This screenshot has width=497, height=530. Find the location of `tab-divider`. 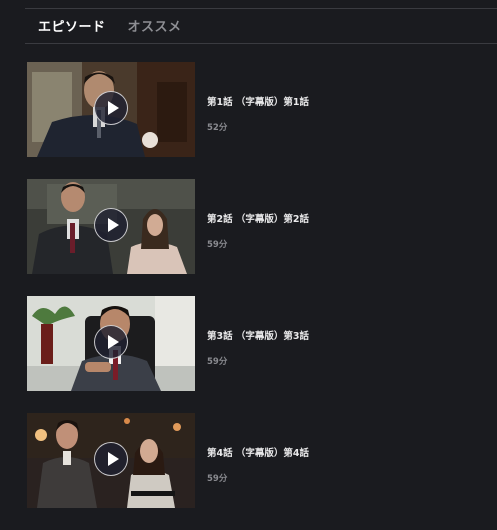

tab-divider is located at coordinates (261, 43).